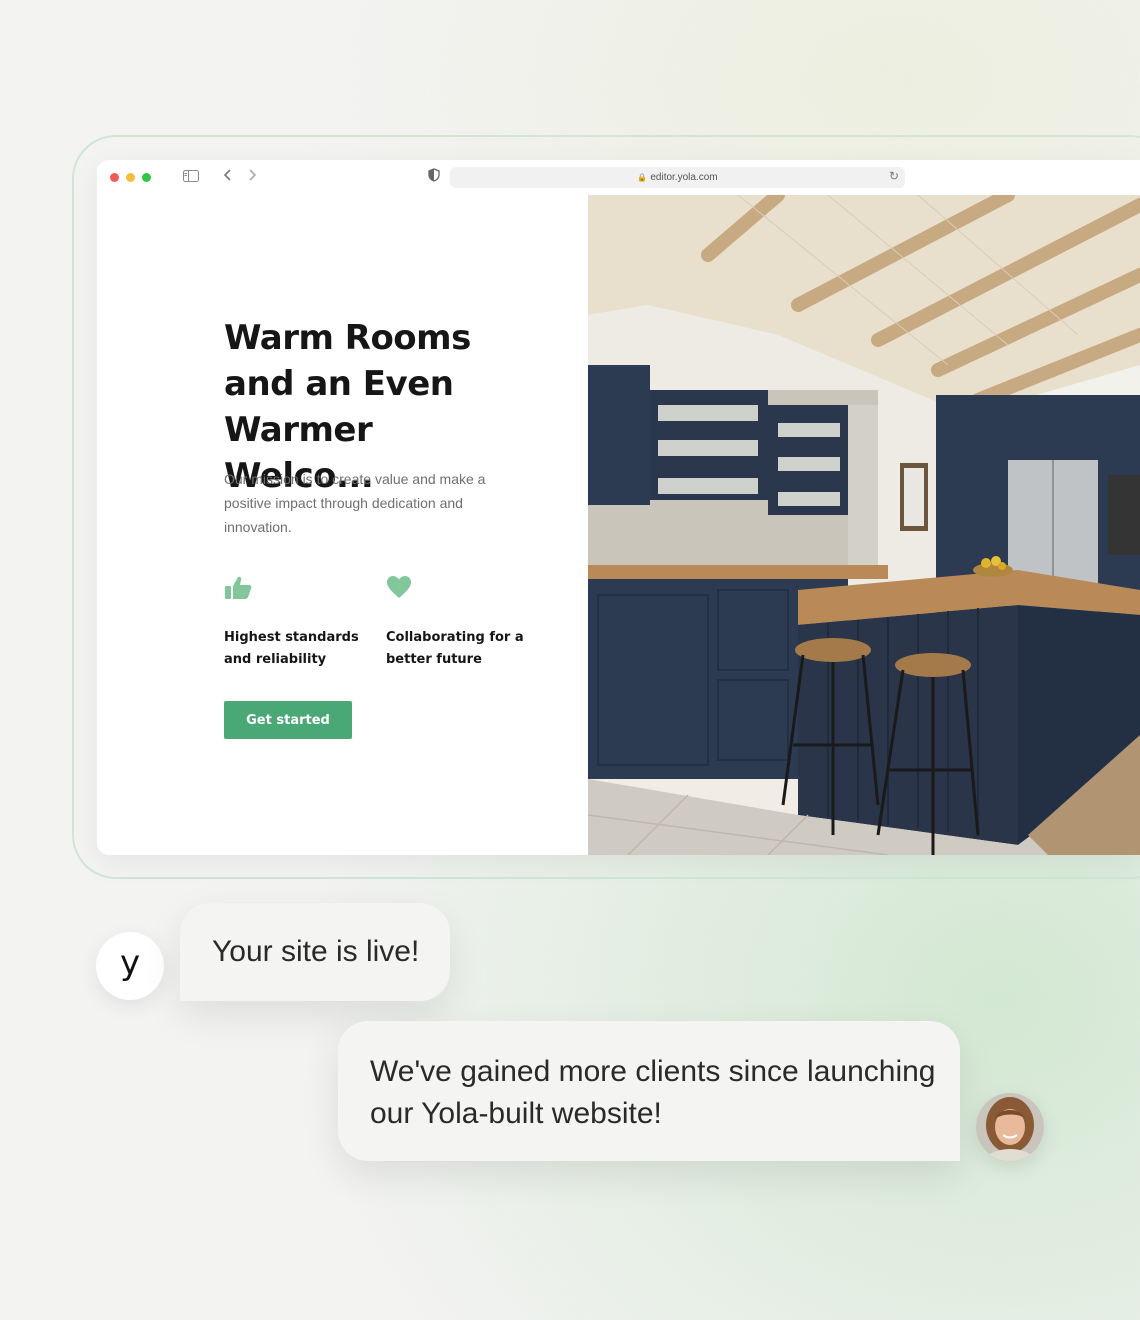 The height and width of the screenshot is (1320, 1140). I want to click on heart-icon, so click(461, 589).